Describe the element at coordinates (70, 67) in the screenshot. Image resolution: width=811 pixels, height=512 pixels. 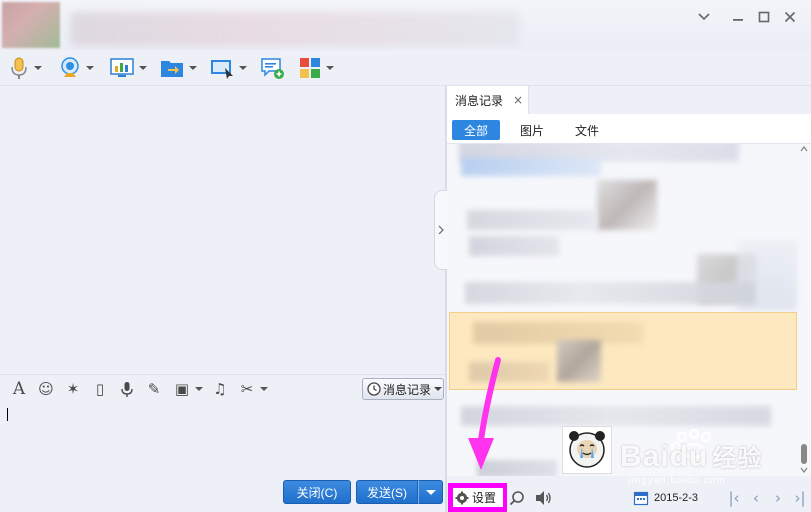
I see `webcam-icon` at that location.